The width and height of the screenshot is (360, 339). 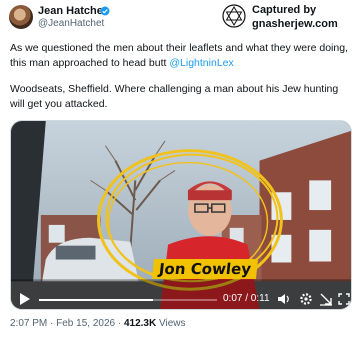 What do you see at coordinates (284, 10) in the screenshot?
I see `capture-line1: Captured by` at bounding box center [284, 10].